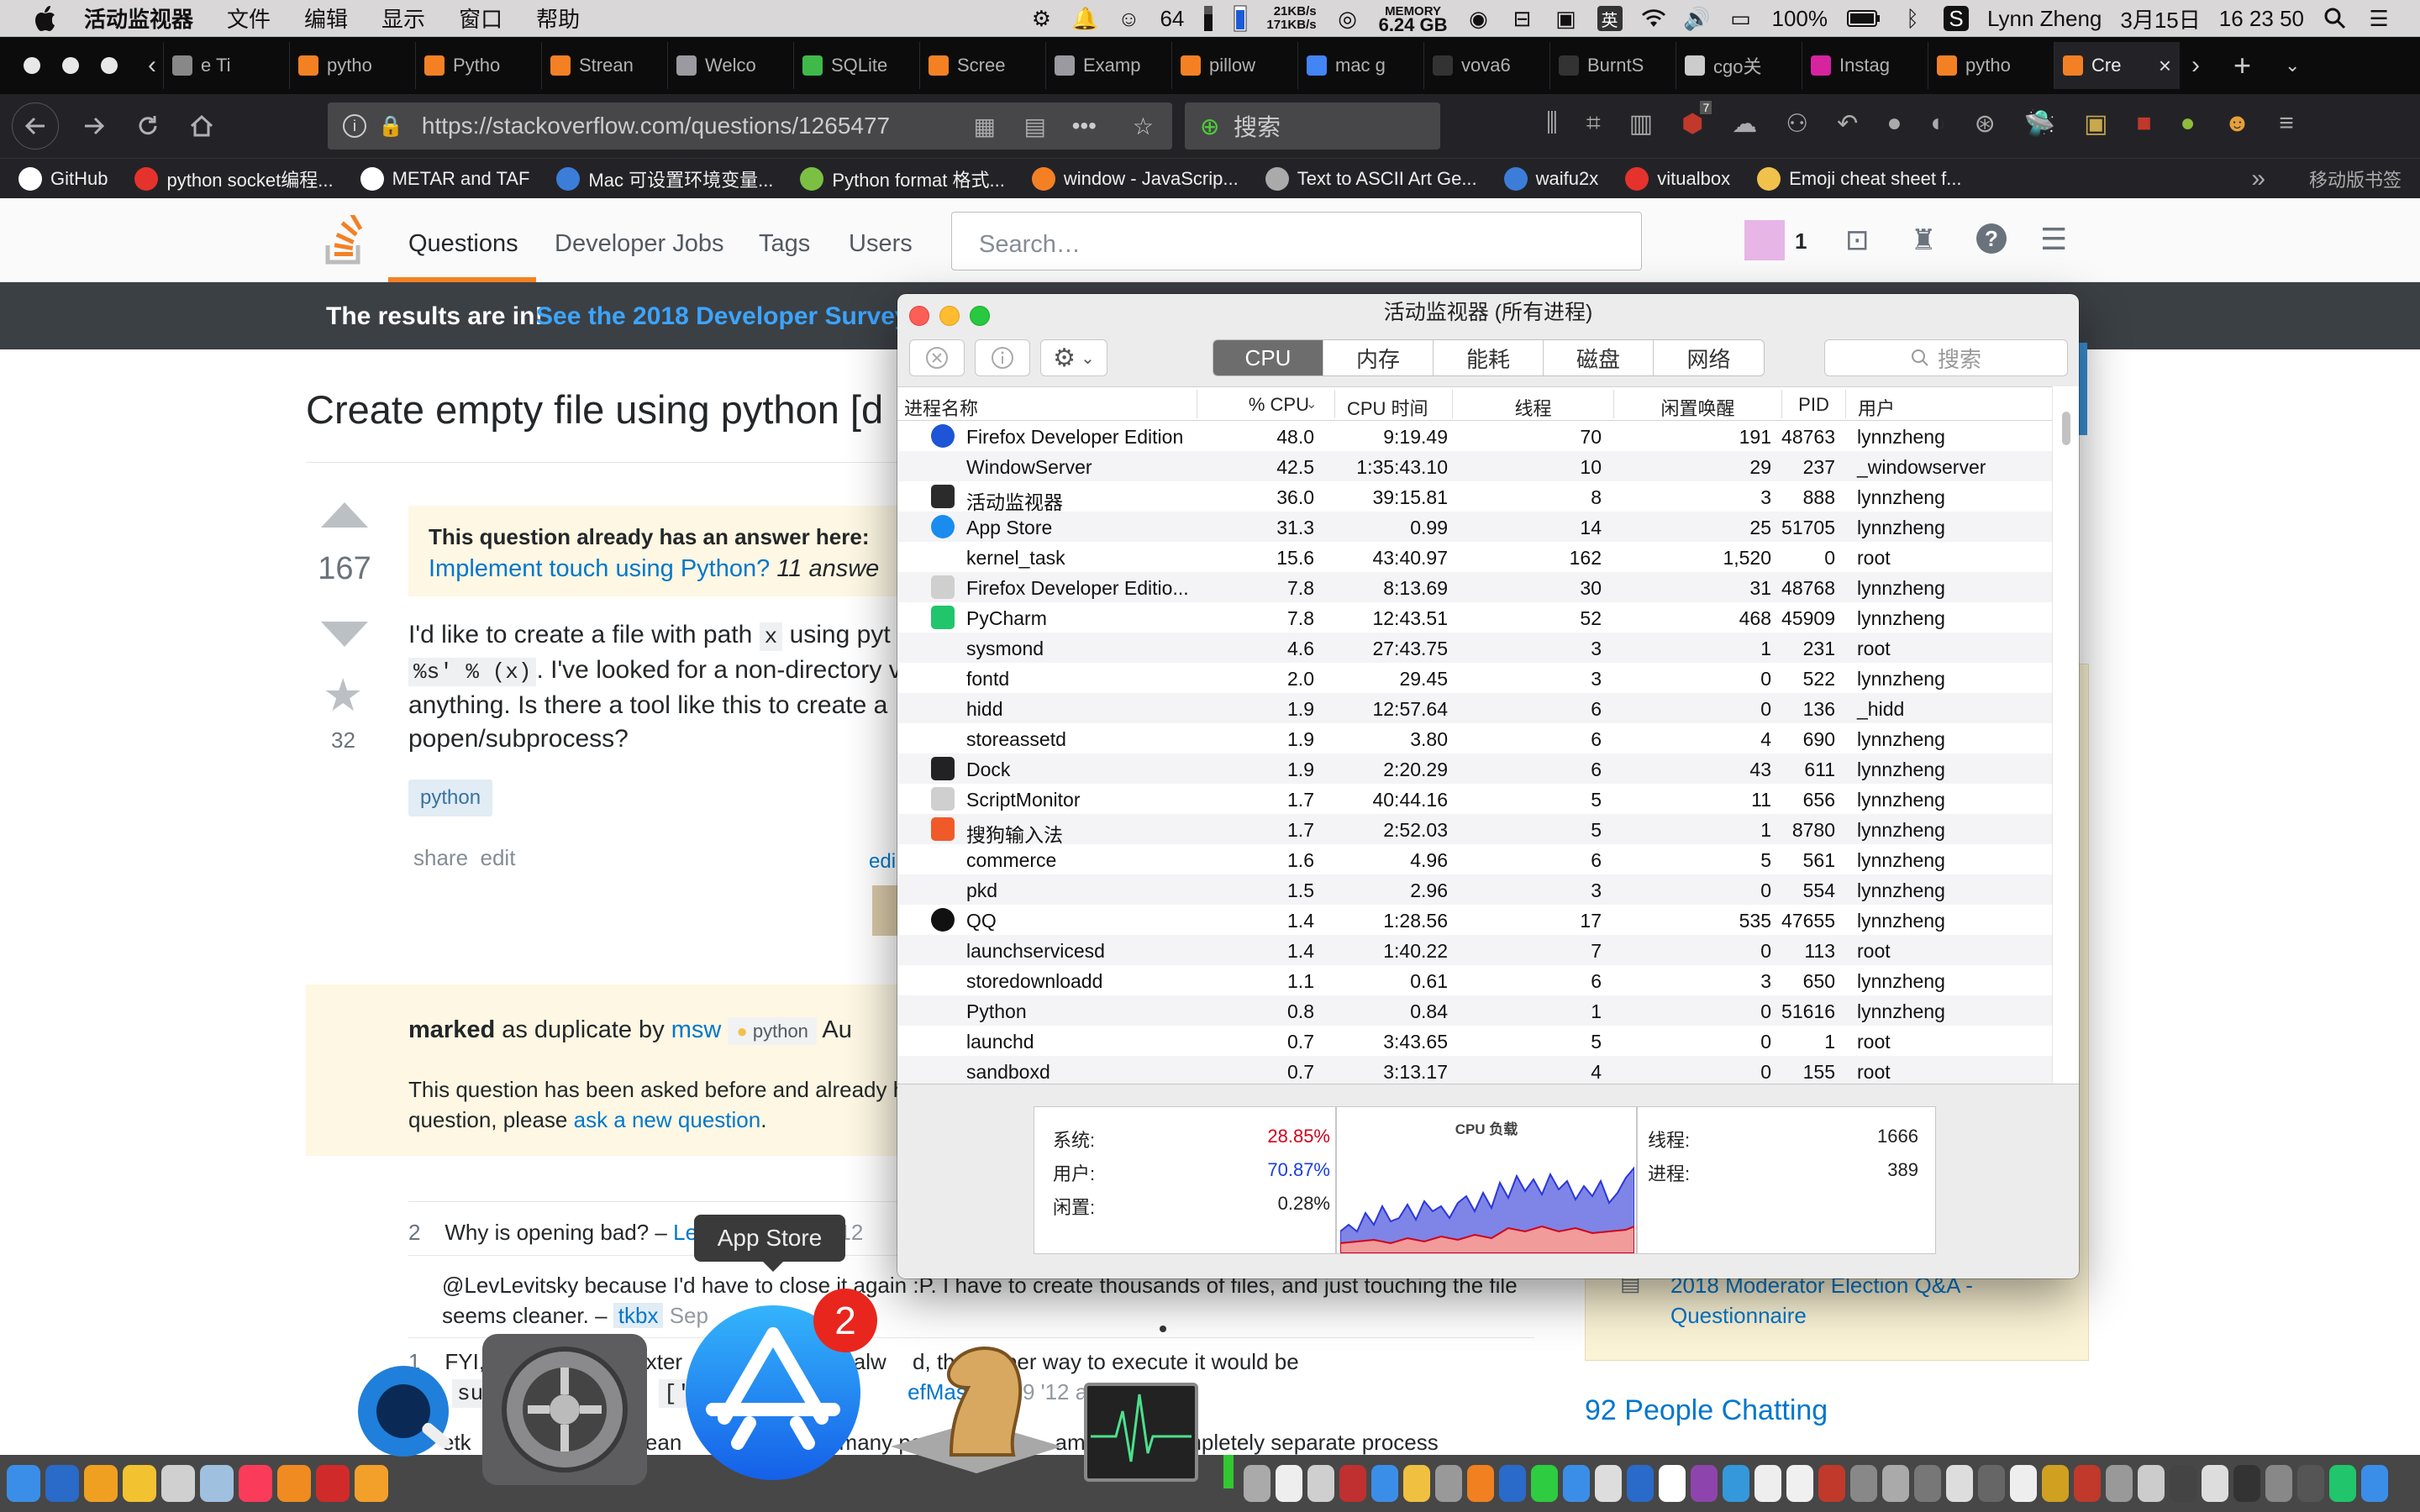 This screenshot has width=2420, height=1512. Describe the element at coordinates (1532, 404) in the screenshot. I see `col-threads: 线程` at that location.